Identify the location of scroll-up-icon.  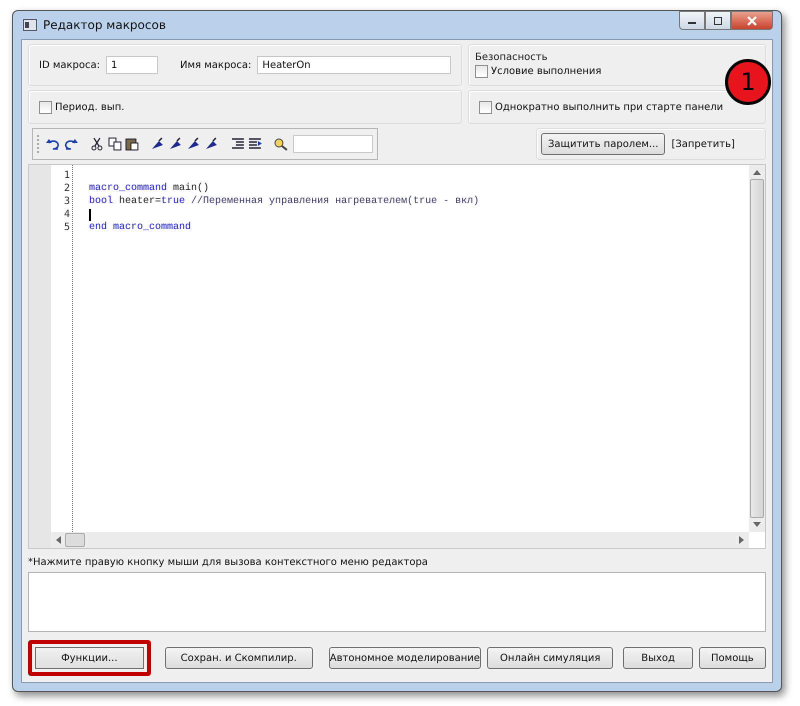
(757, 172).